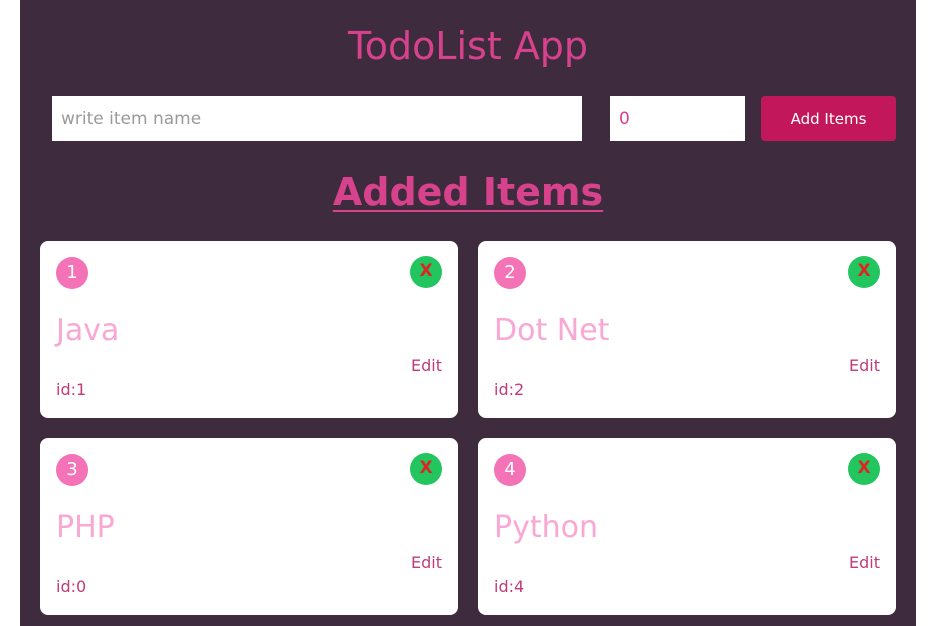 The image size is (941, 626). What do you see at coordinates (85, 527) in the screenshot?
I see `item-name: PHP` at bounding box center [85, 527].